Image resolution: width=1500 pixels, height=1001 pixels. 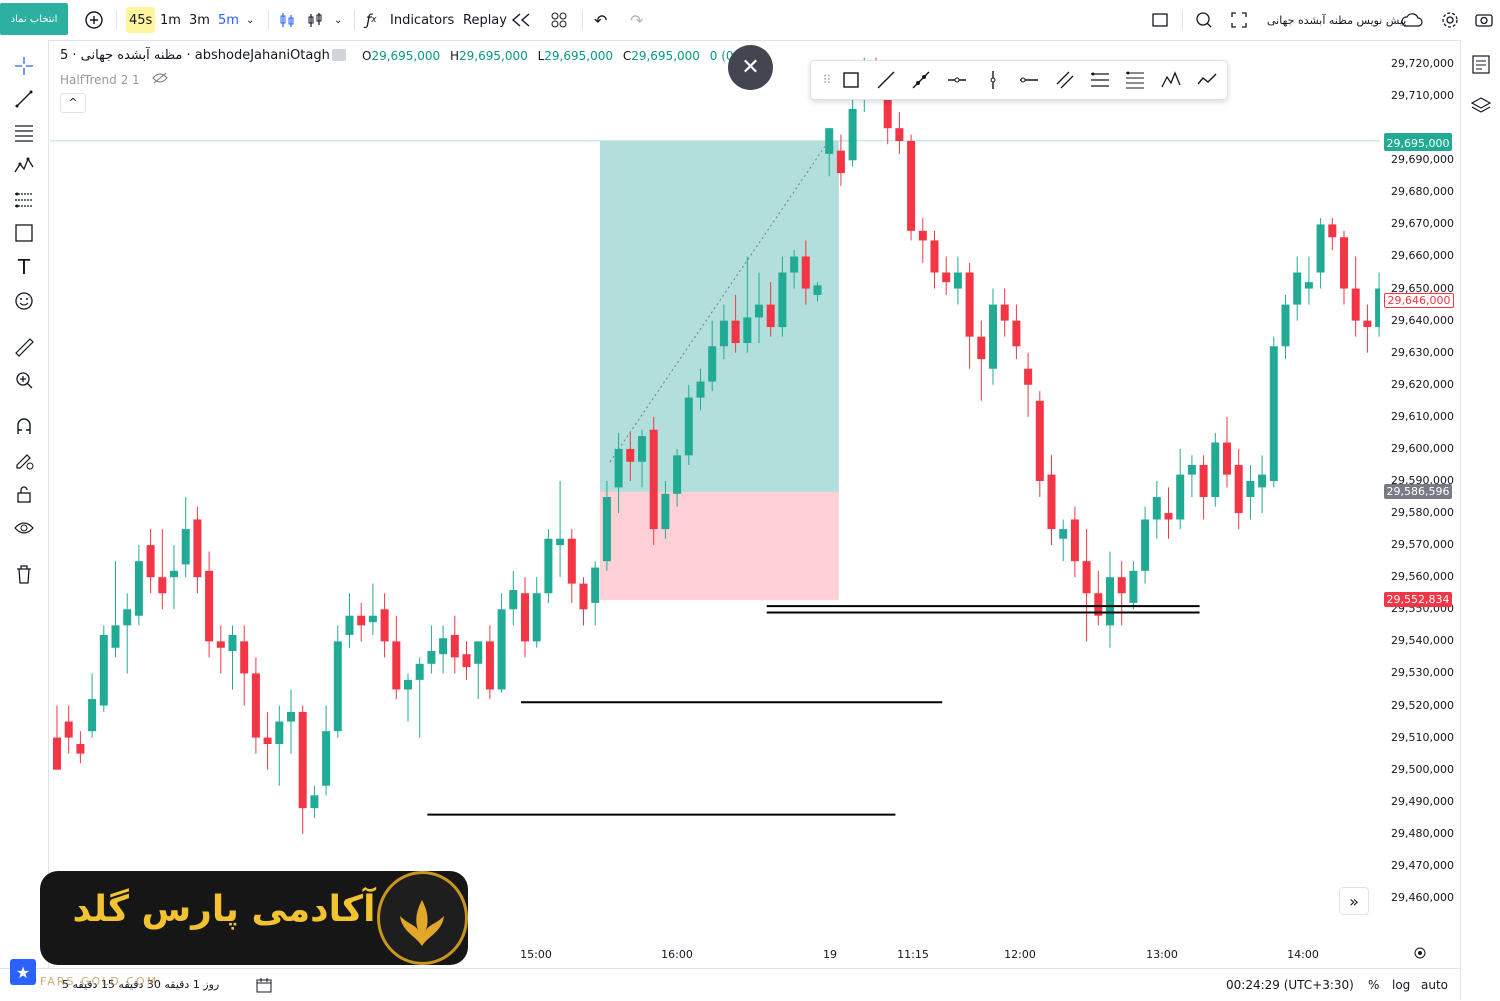 What do you see at coordinates (24, 200) in the screenshot?
I see `forecast-icon` at bounding box center [24, 200].